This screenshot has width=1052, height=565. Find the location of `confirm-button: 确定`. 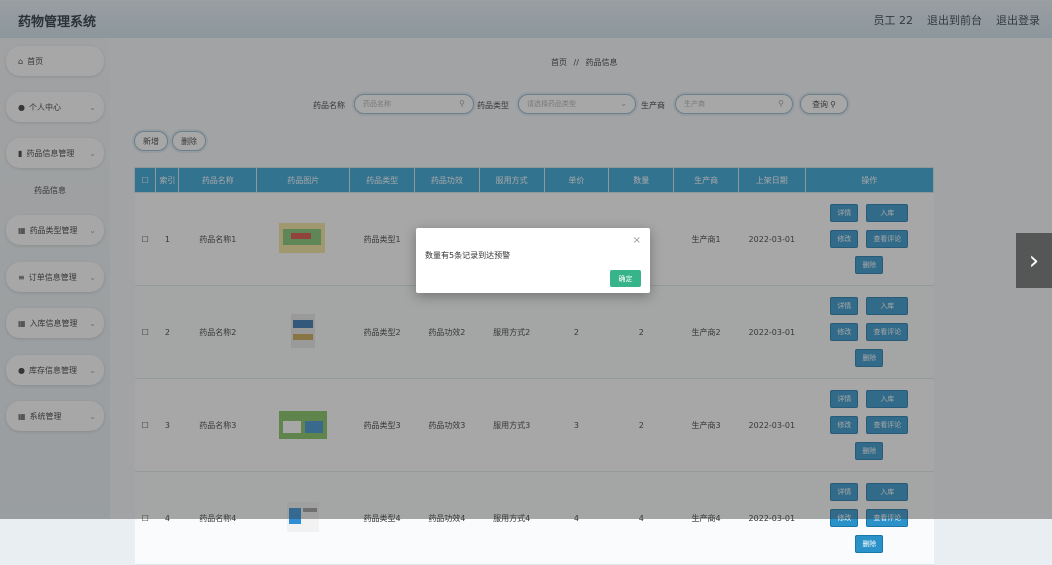

confirm-button: 确定 is located at coordinates (625, 278).